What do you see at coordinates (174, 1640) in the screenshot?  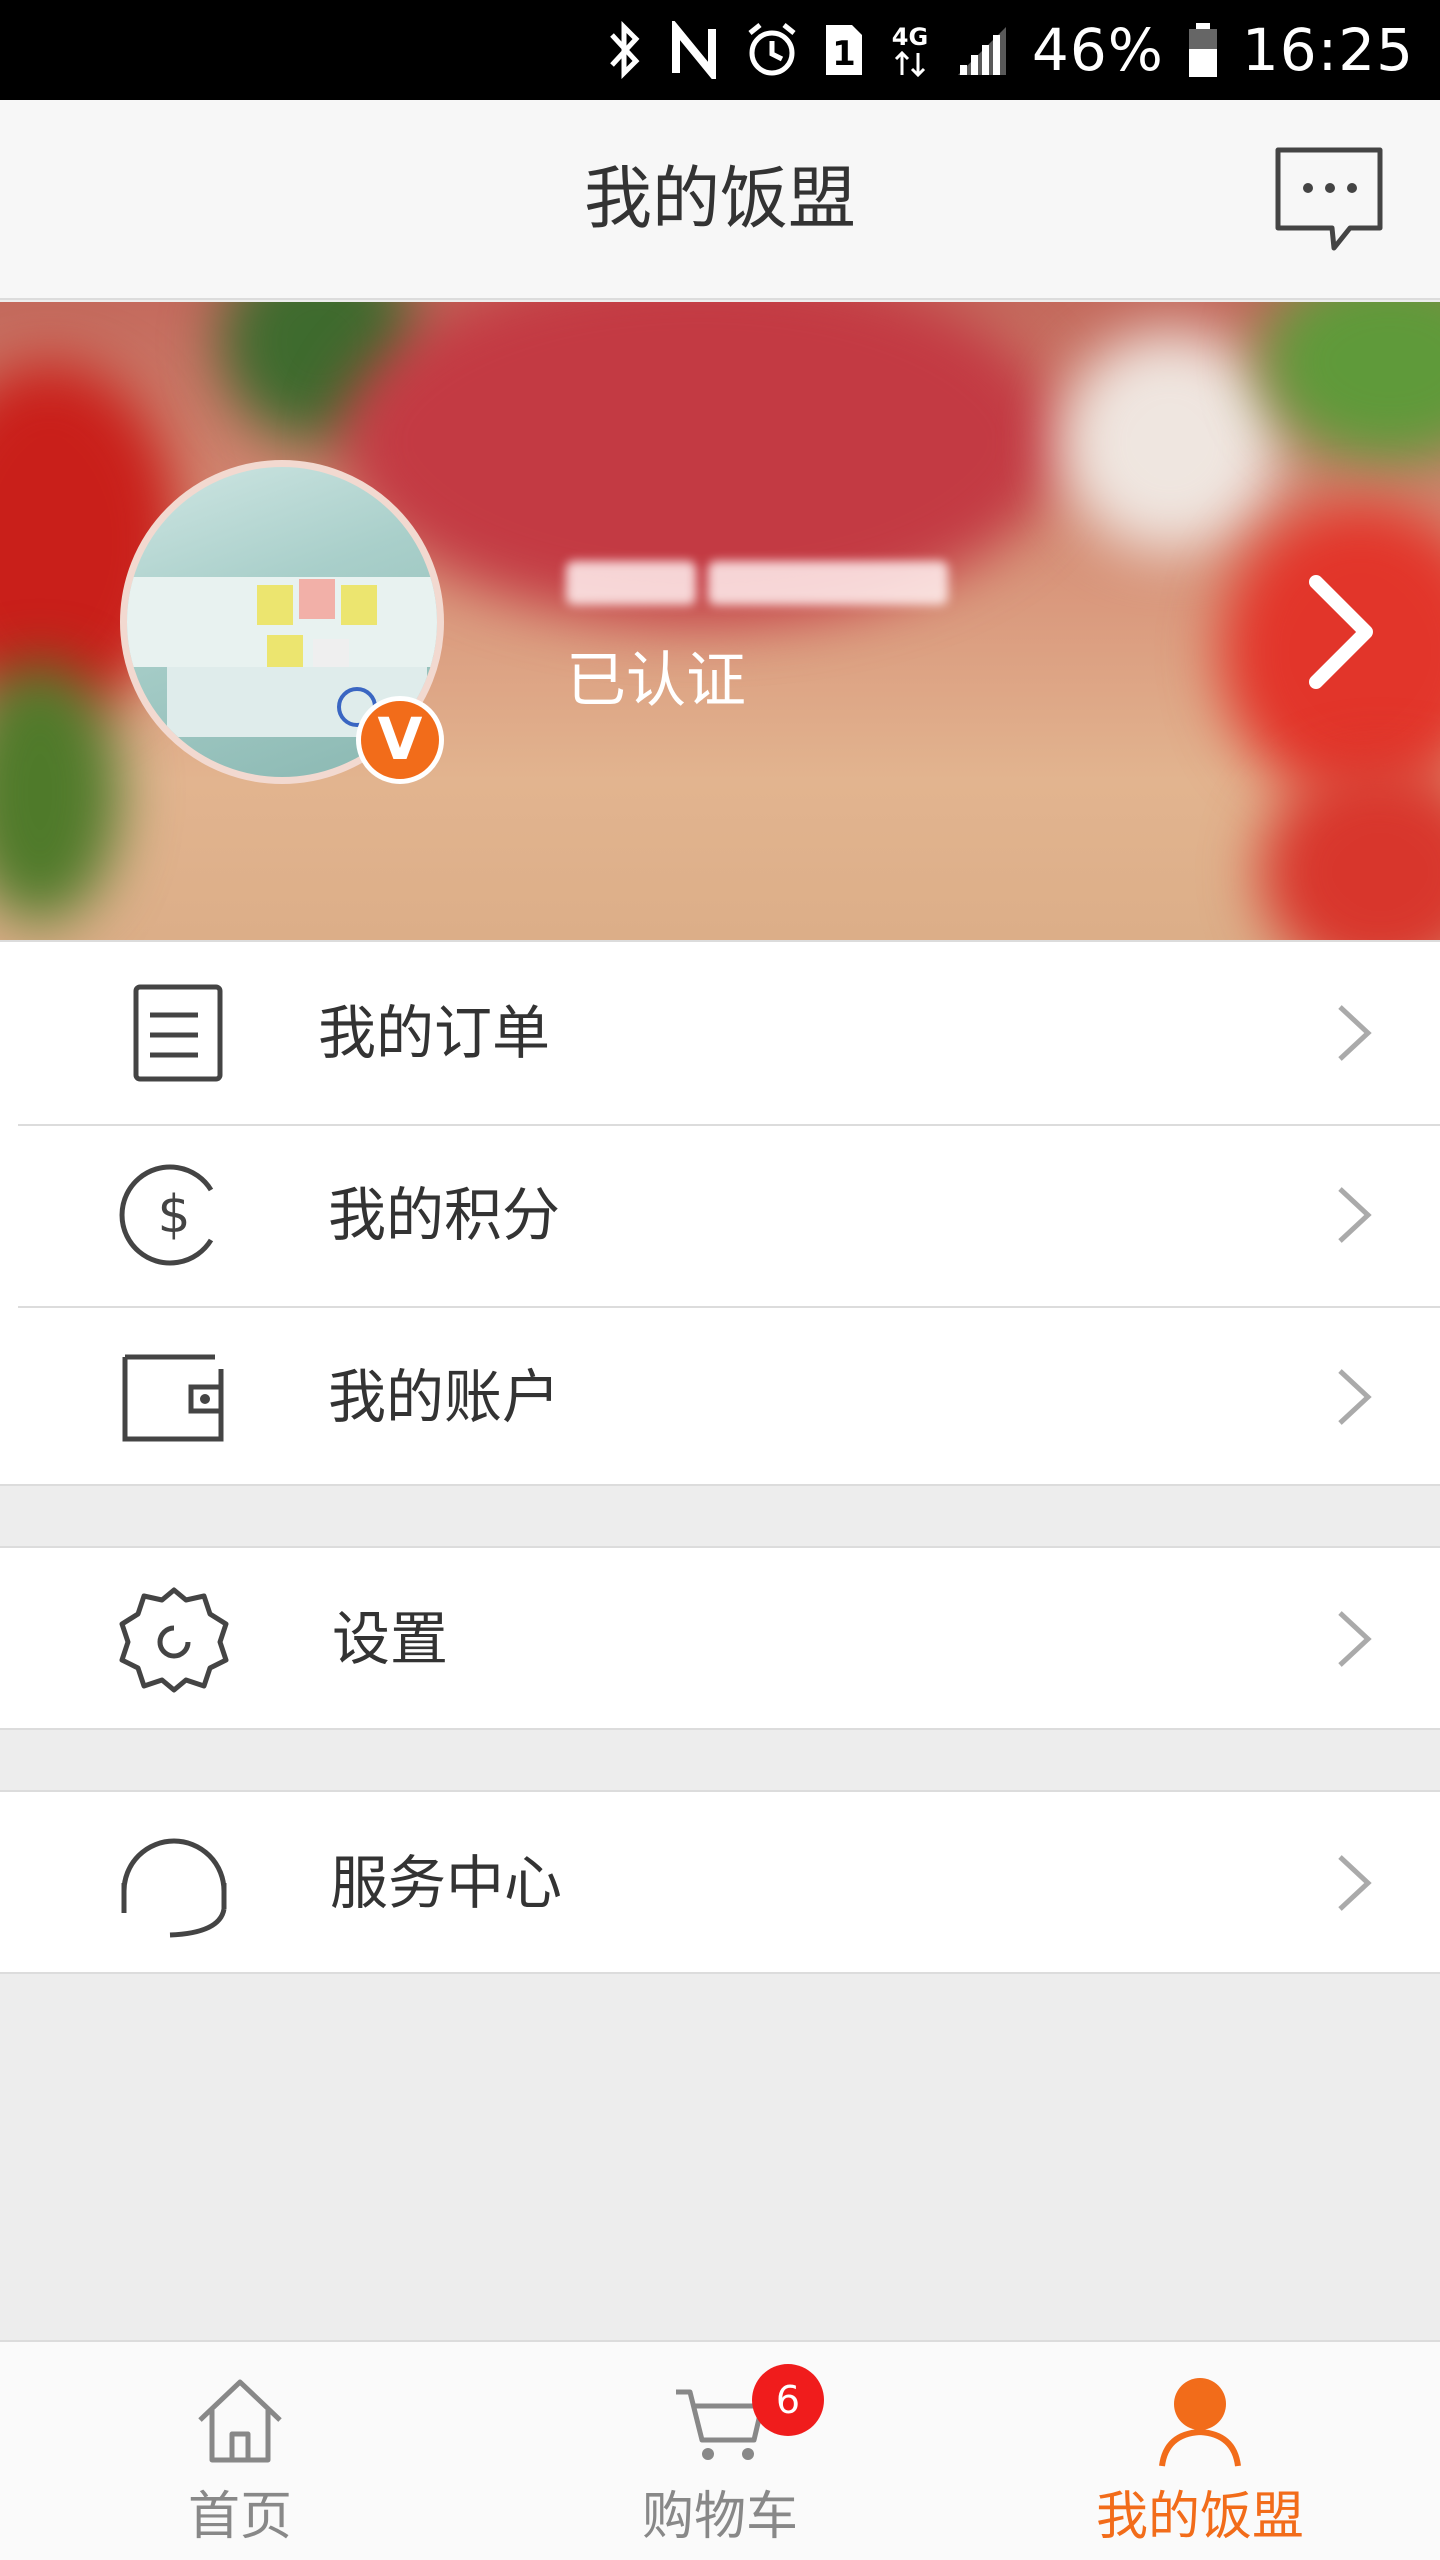 I see `gear-icon` at bounding box center [174, 1640].